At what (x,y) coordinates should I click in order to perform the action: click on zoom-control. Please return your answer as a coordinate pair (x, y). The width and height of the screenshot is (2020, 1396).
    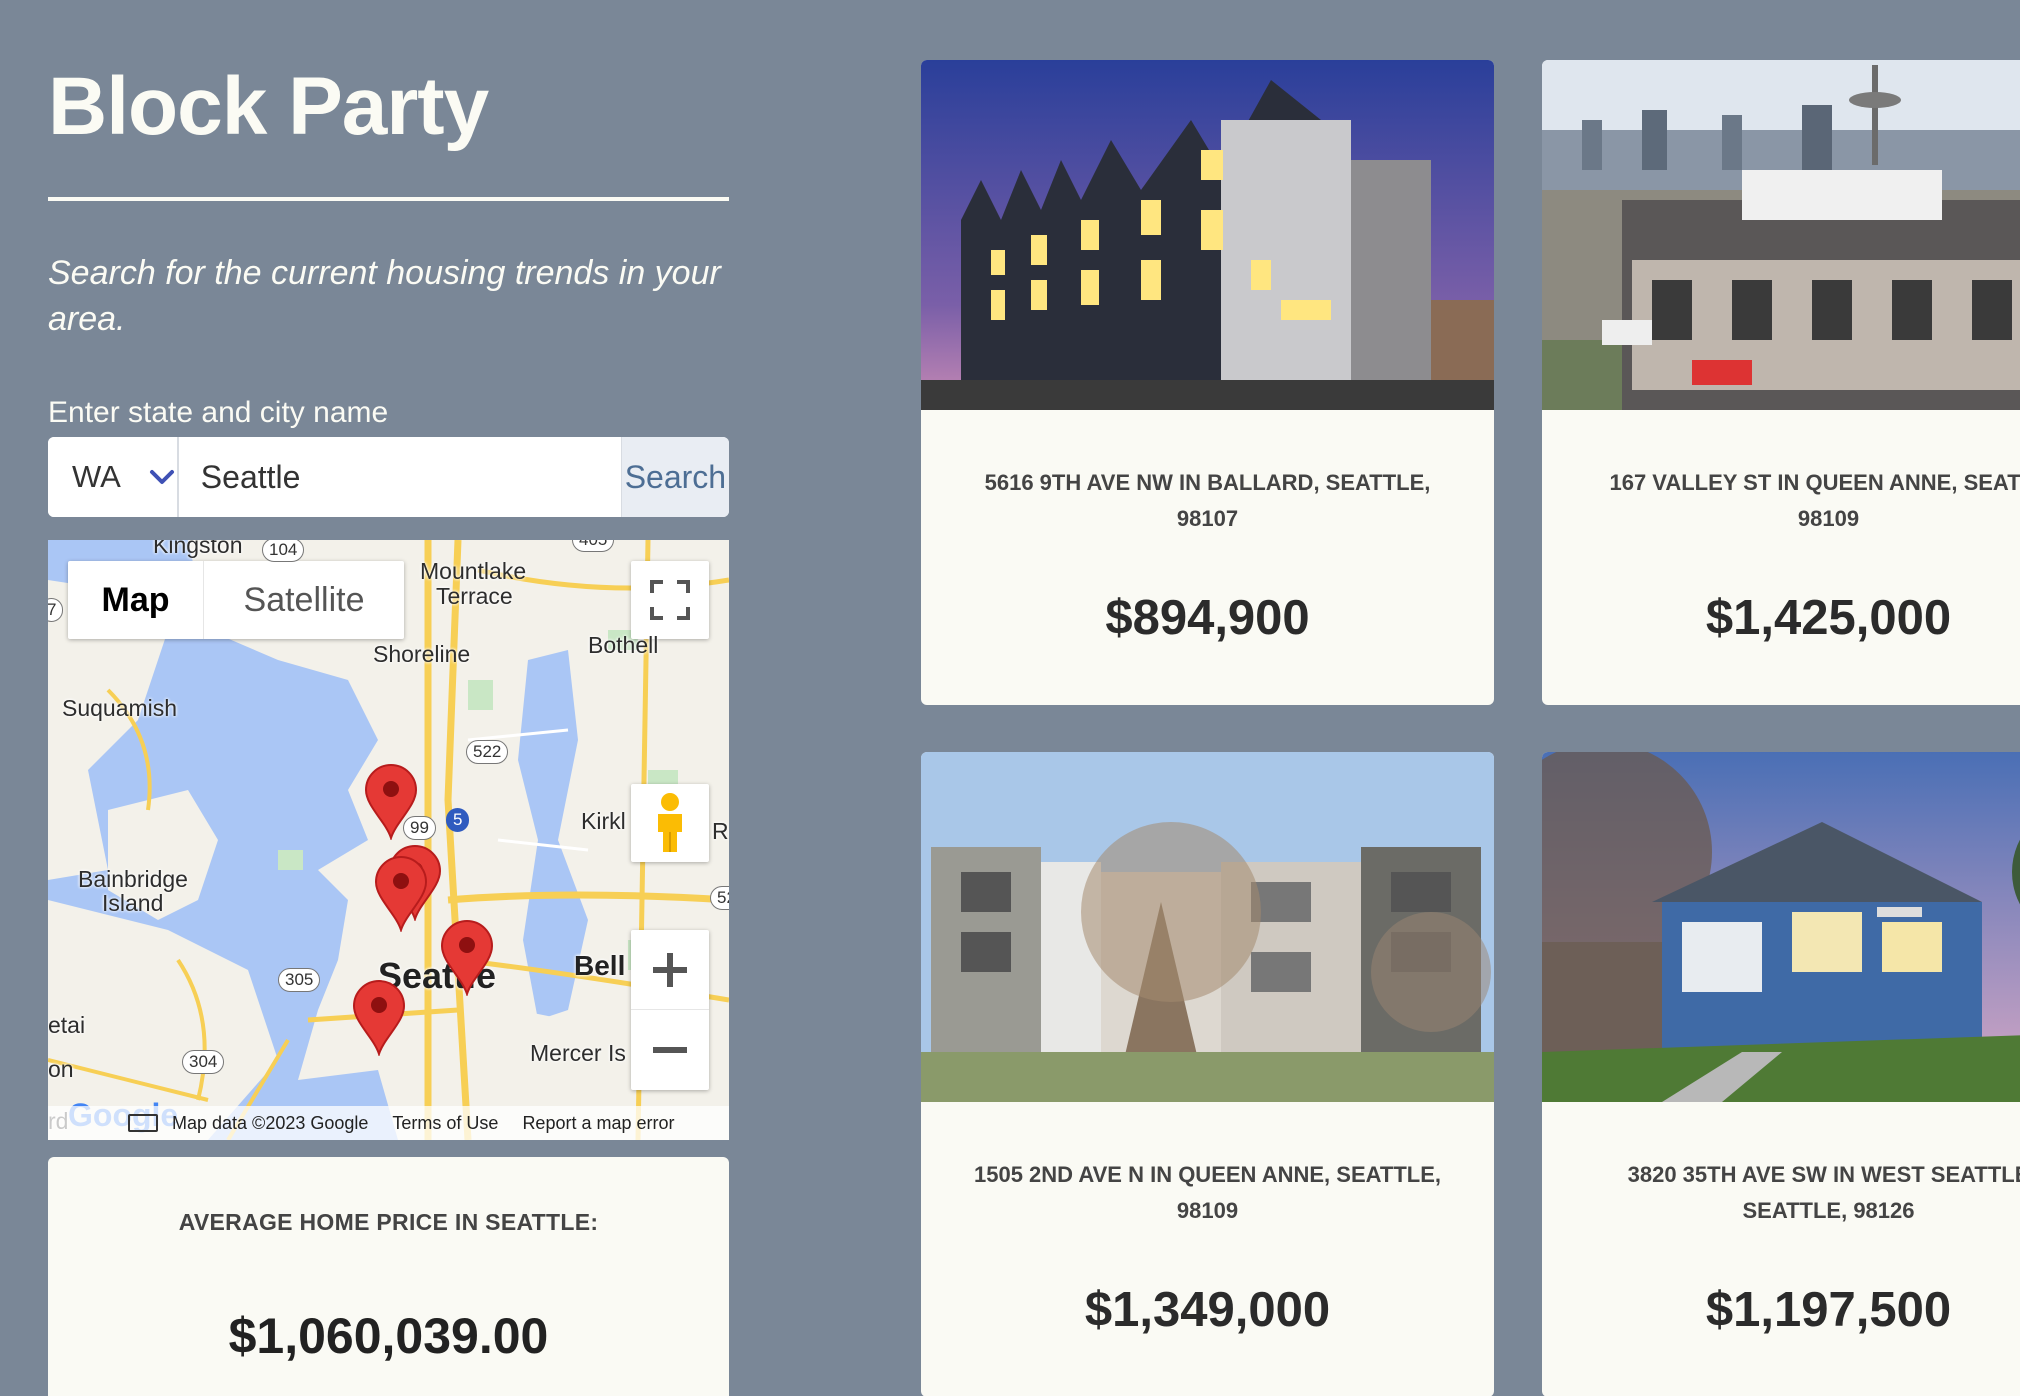
    Looking at the image, I should click on (670, 1010).